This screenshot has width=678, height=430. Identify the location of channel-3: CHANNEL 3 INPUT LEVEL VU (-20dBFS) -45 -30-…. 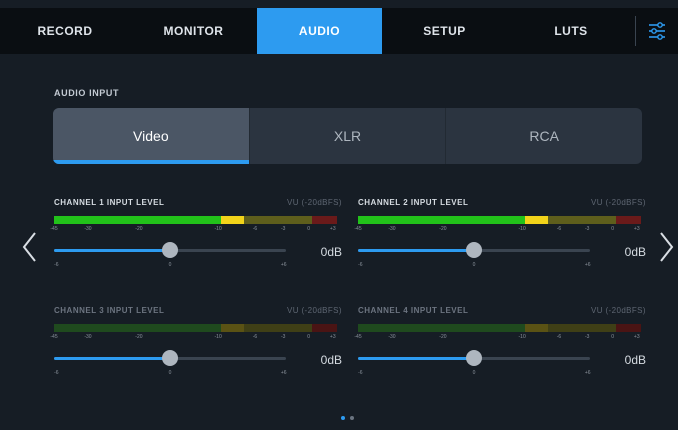
(196, 351).